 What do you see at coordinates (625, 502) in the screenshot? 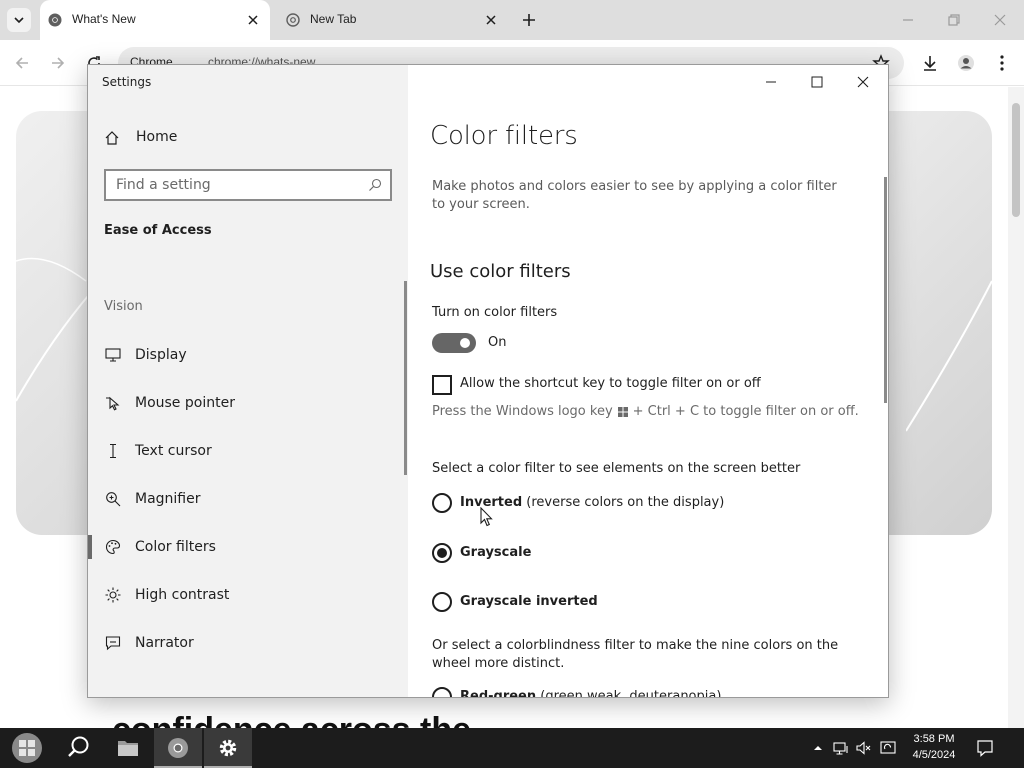
I see `filter-note: (reverse colors on the display)` at bounding box center [625, 502].